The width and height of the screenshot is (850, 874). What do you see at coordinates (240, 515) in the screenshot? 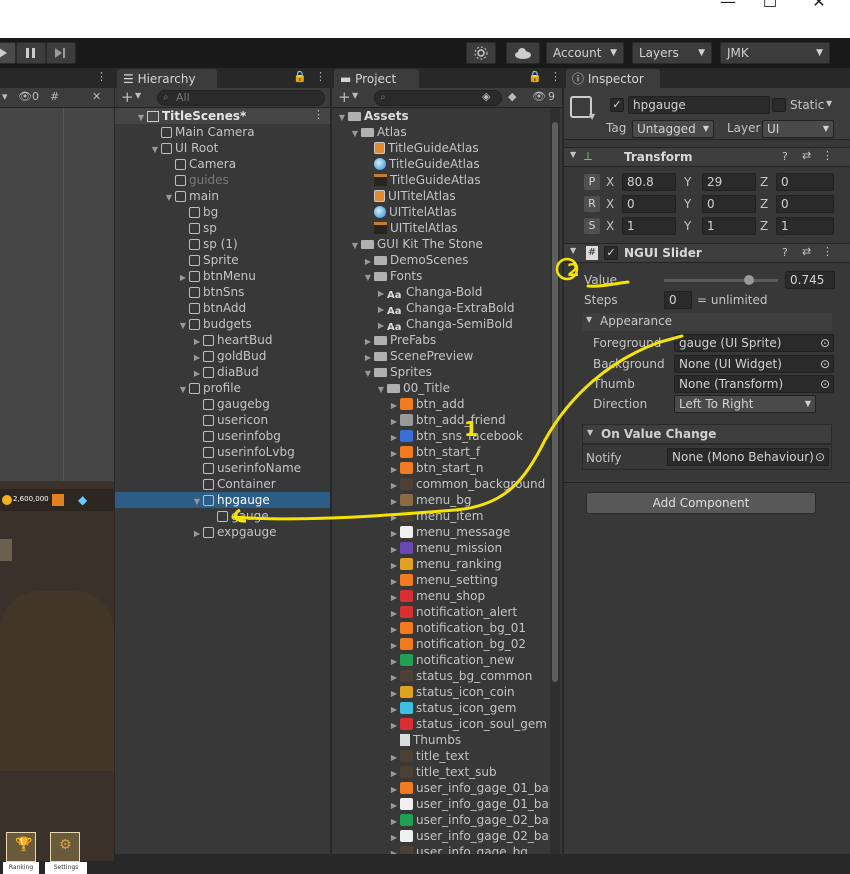
I see `annotation-loop` at bounding box center [240, 515].